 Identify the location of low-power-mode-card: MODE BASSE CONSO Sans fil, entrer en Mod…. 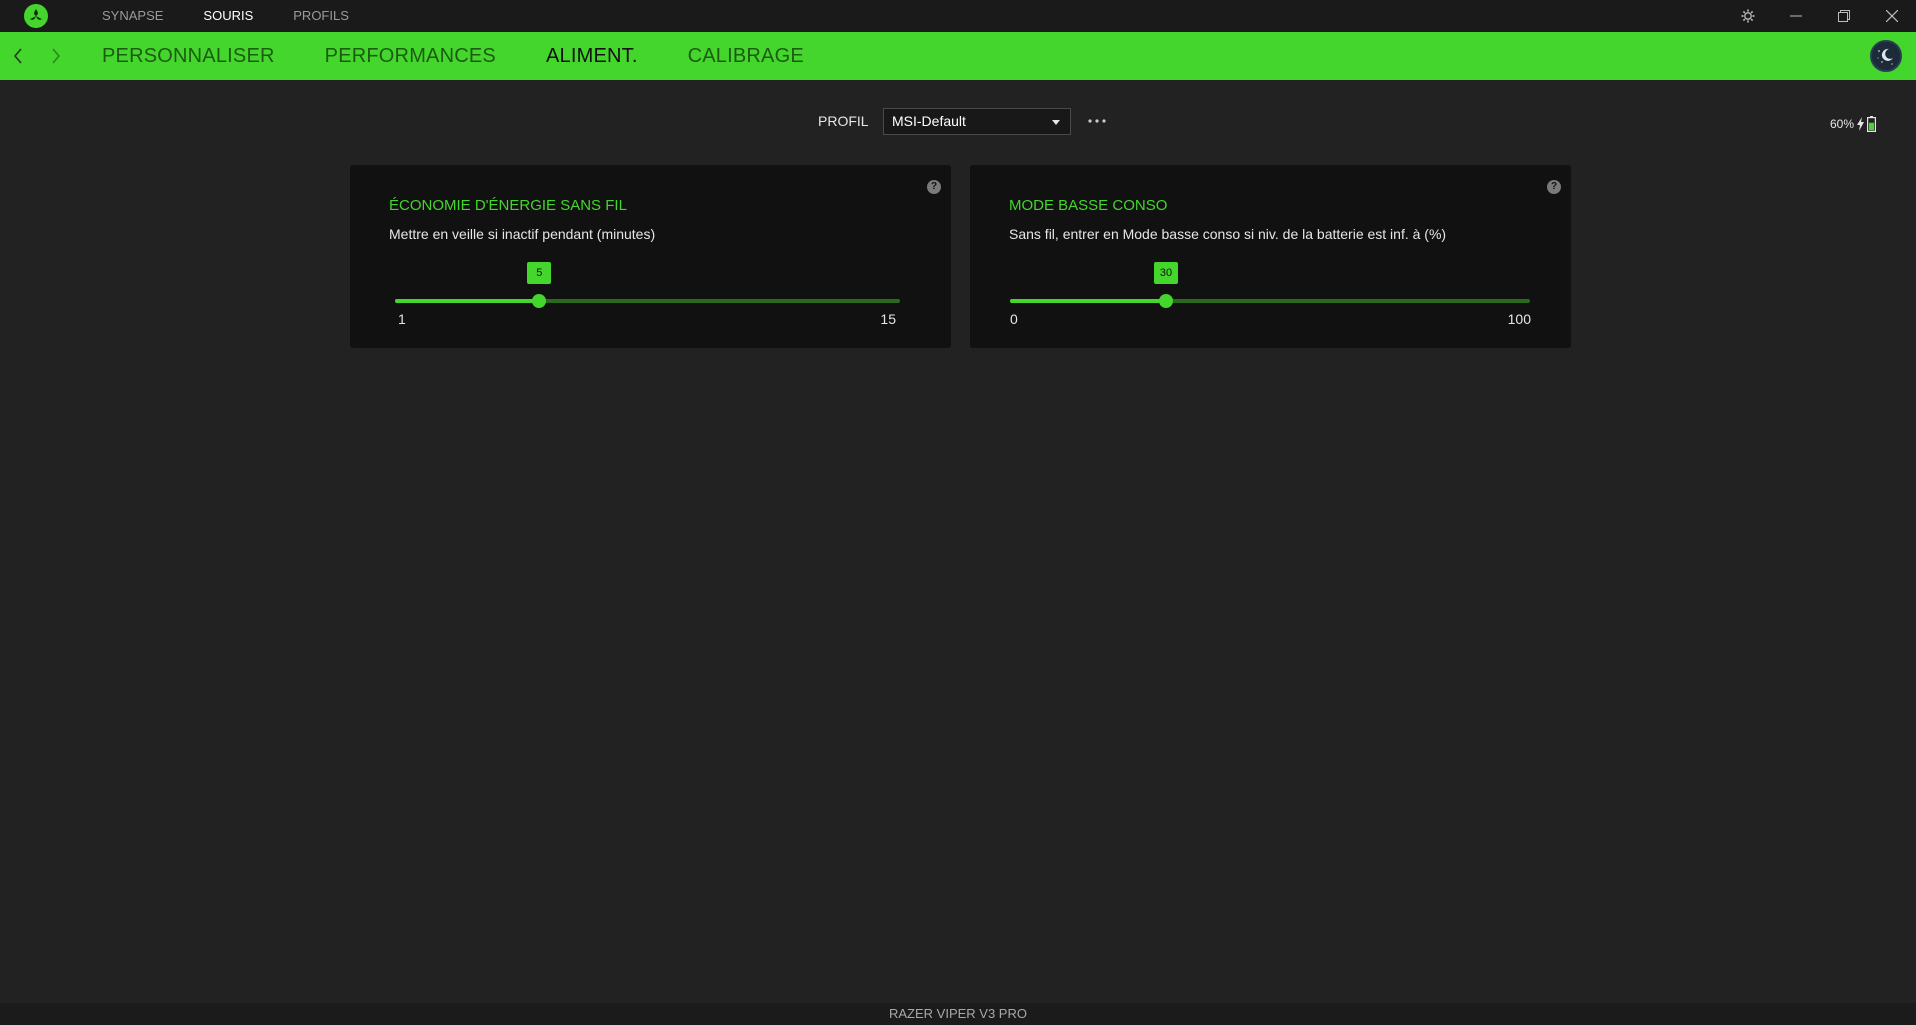
(1270, 256).